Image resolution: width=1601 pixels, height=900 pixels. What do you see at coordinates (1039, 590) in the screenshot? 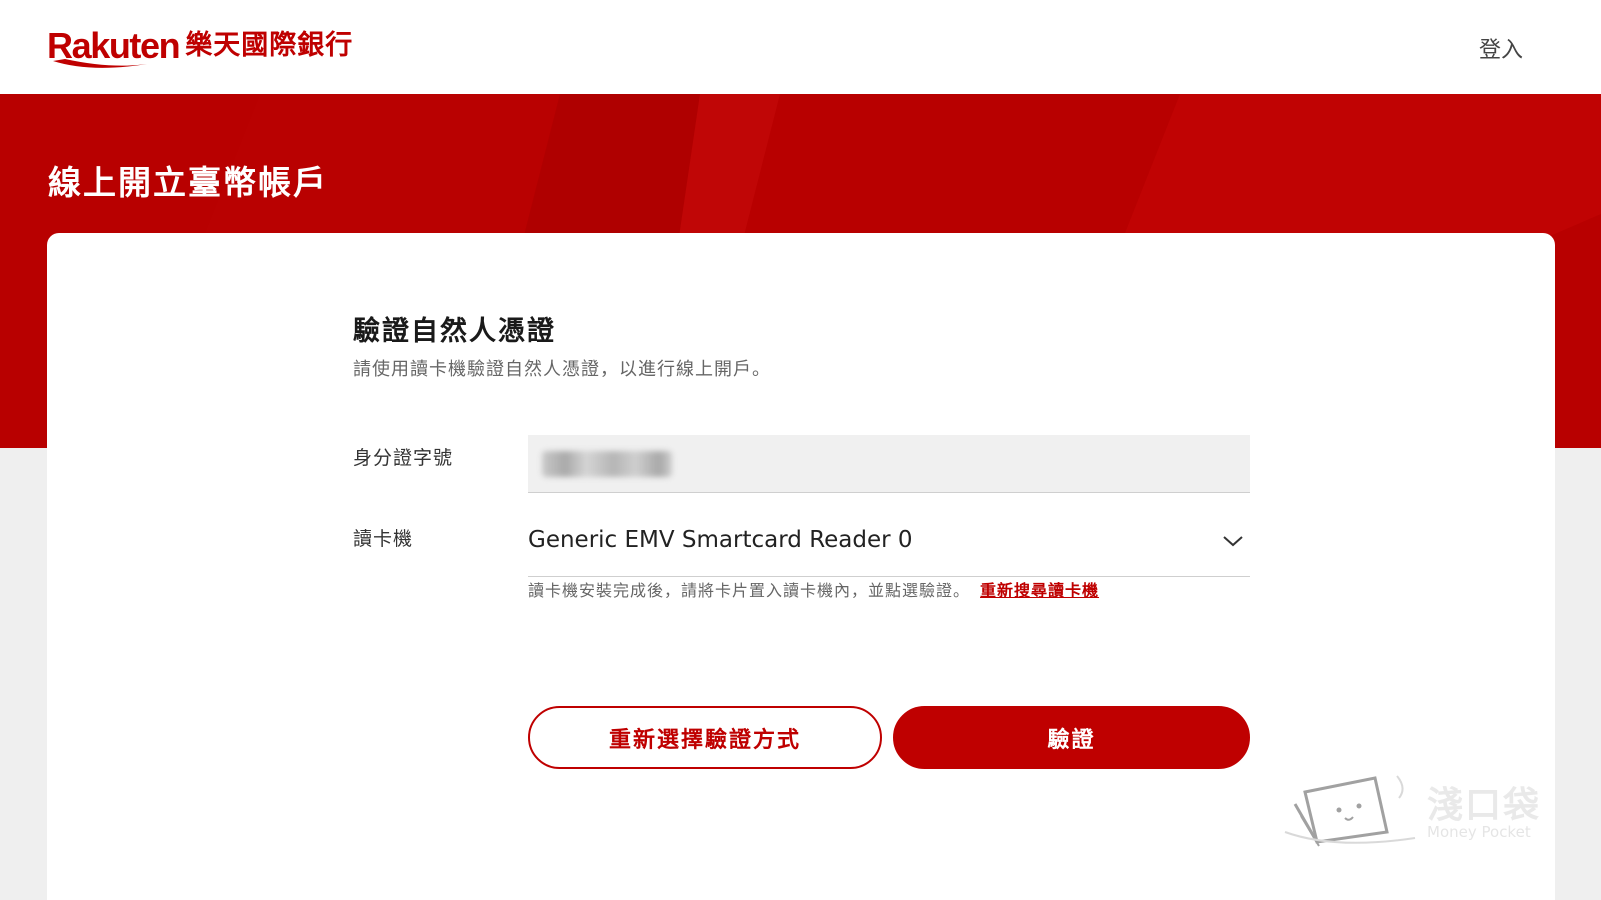
I see `rescan-reader-link: 重新搜尋讀卡機` at bounding box center [1039, 590].